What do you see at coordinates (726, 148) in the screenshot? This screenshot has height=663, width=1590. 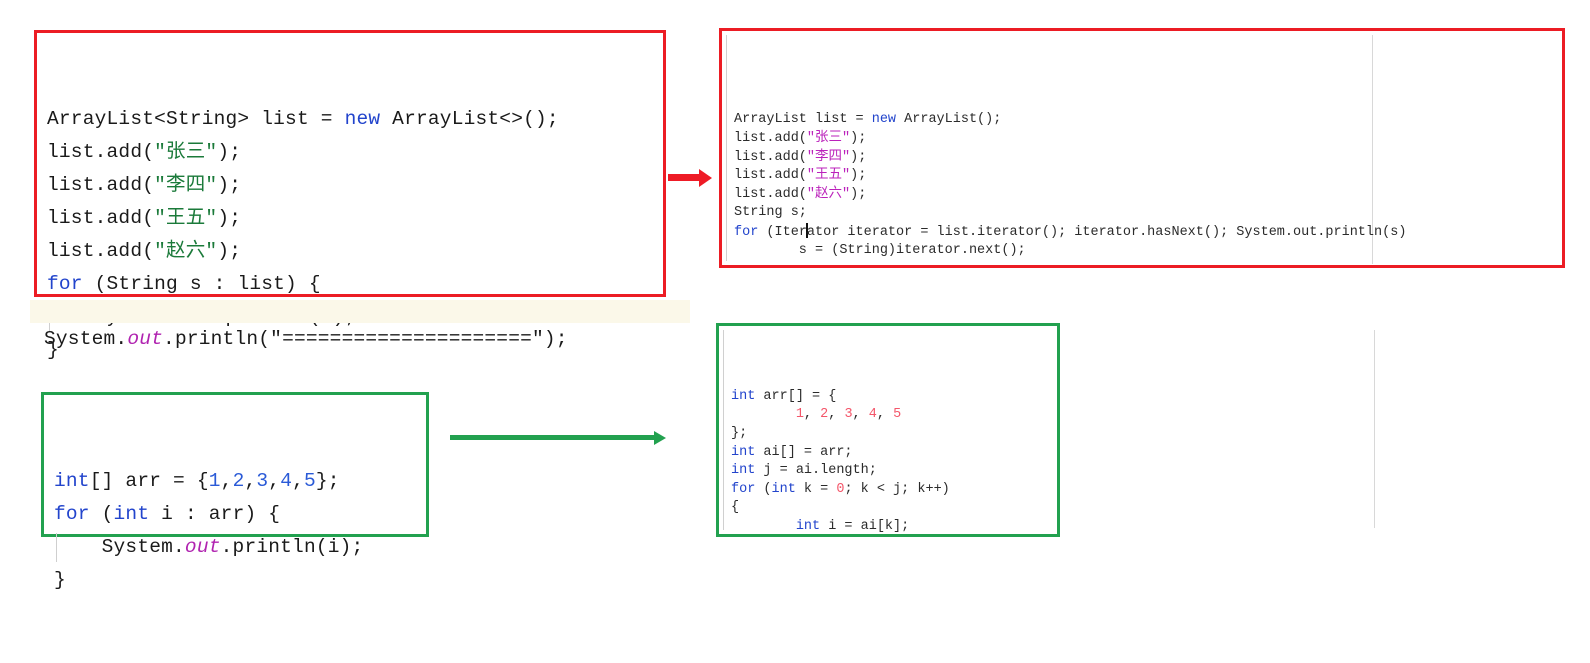 I see `indent-guide-left` at bounding box center [726, 148].